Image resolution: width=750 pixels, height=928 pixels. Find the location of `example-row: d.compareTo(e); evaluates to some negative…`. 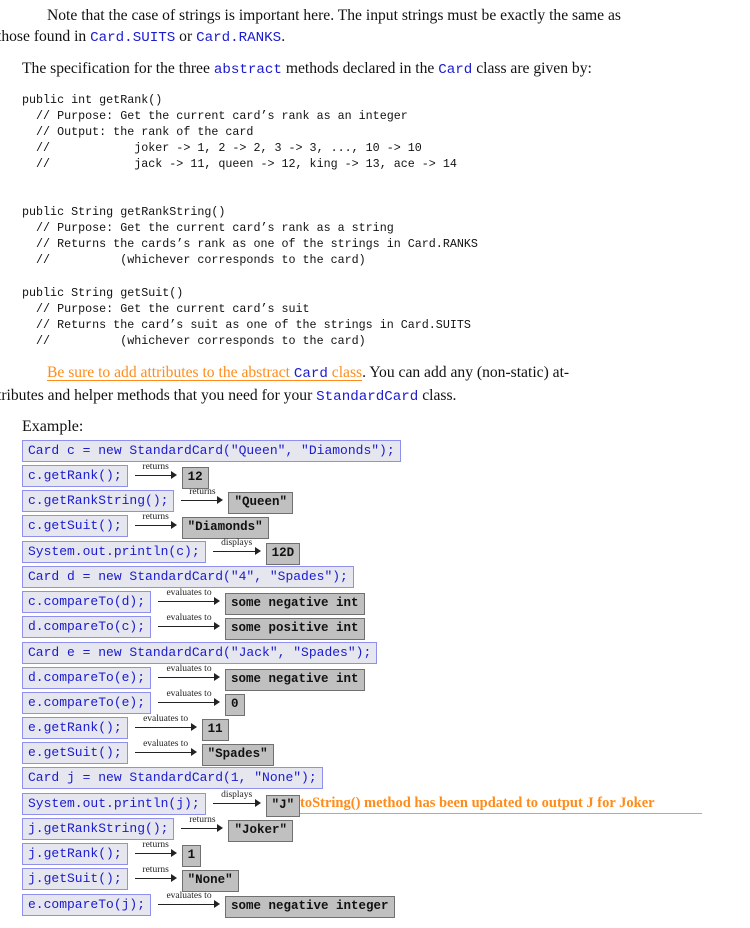

example-row: d.compareTo(e); evaluates to some negative… is located at coordinates (193, 677).